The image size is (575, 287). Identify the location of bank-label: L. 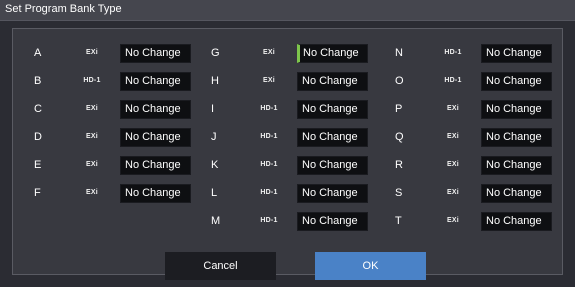
(214, 193).